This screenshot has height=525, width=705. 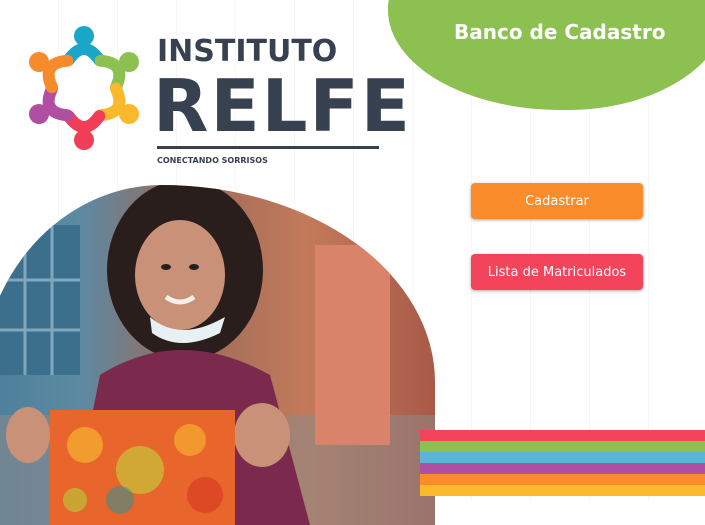 What do you see at coordinates (28, 435) in the screenshot?
I see `hand-left` at bounding box center [28, 435].